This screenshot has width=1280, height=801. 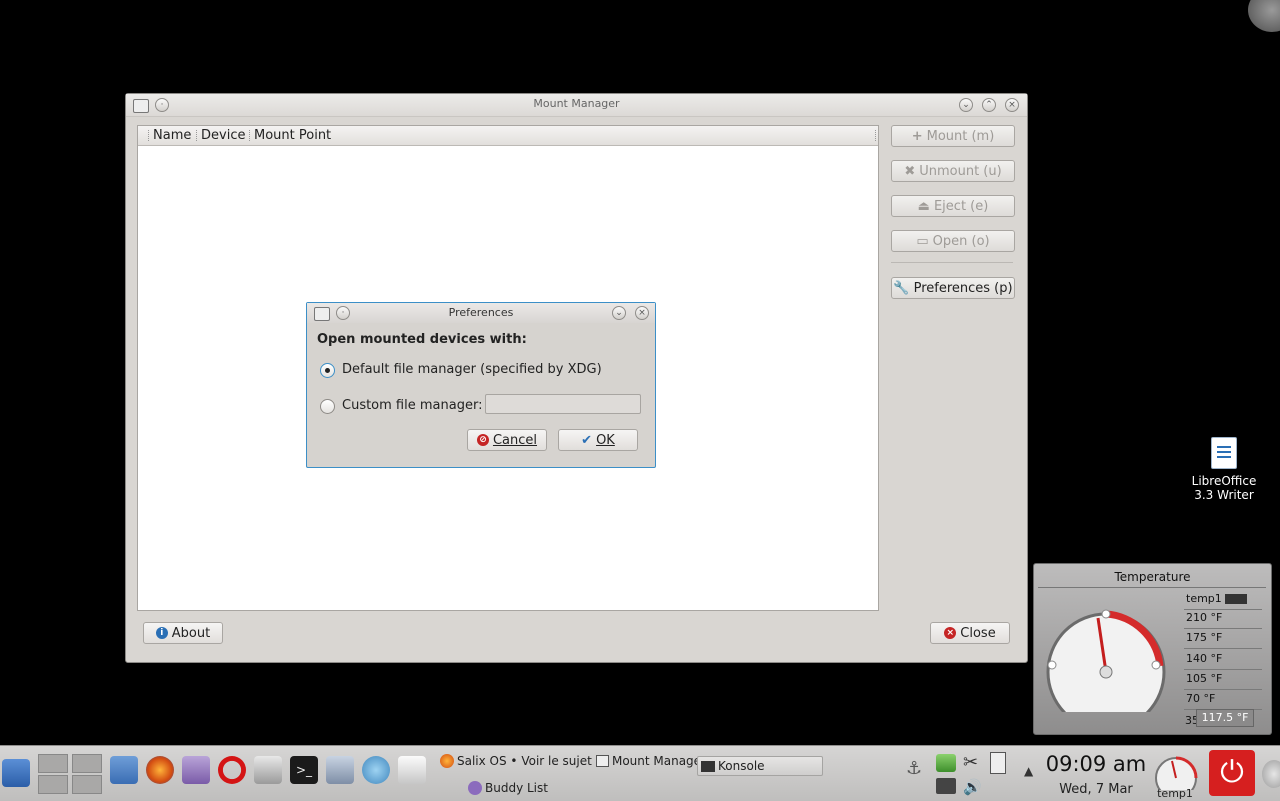 What do you see at coordinates (447, 761) in the screenshot?
I see `firefox-small-icon` at bounding box center [447, 761].